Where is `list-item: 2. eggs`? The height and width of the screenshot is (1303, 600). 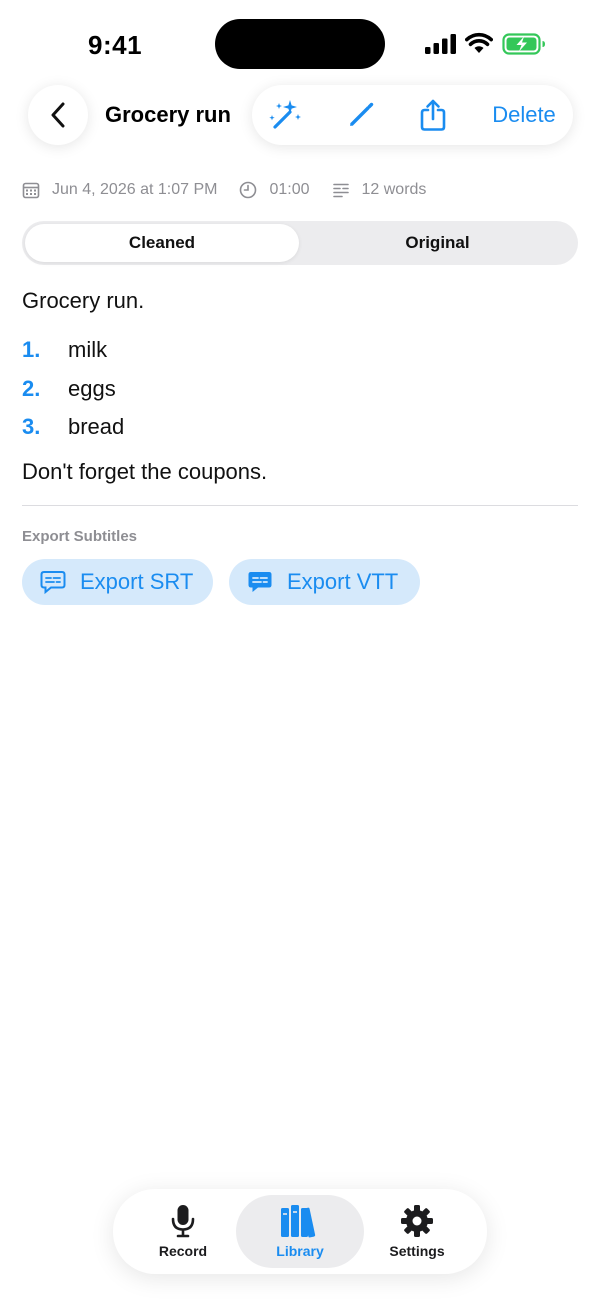 list-item: 2. eggs is located at coordinates (300, 389).